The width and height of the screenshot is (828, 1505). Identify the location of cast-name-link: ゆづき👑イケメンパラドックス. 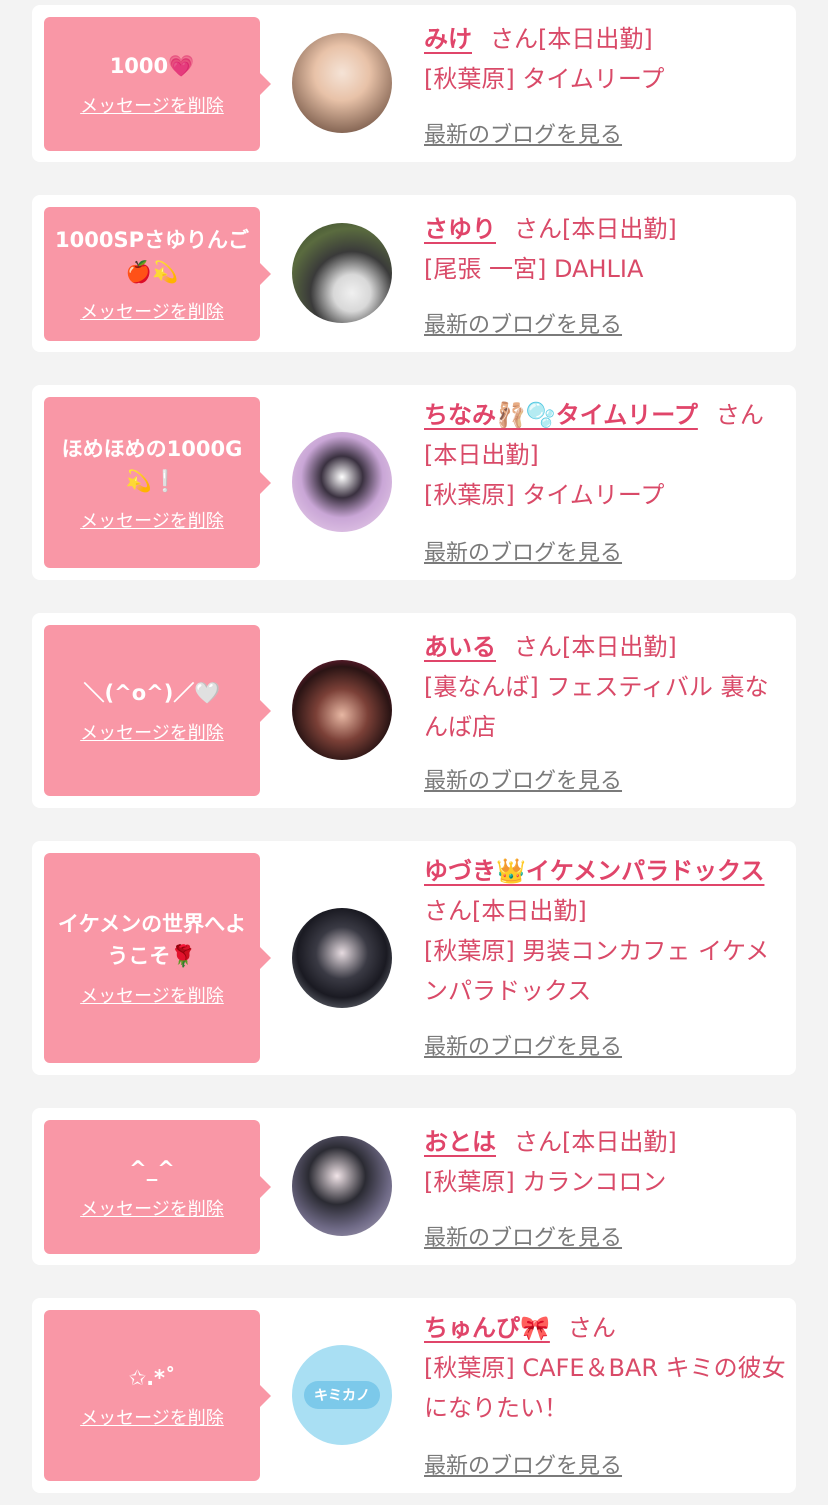
(594, 871).